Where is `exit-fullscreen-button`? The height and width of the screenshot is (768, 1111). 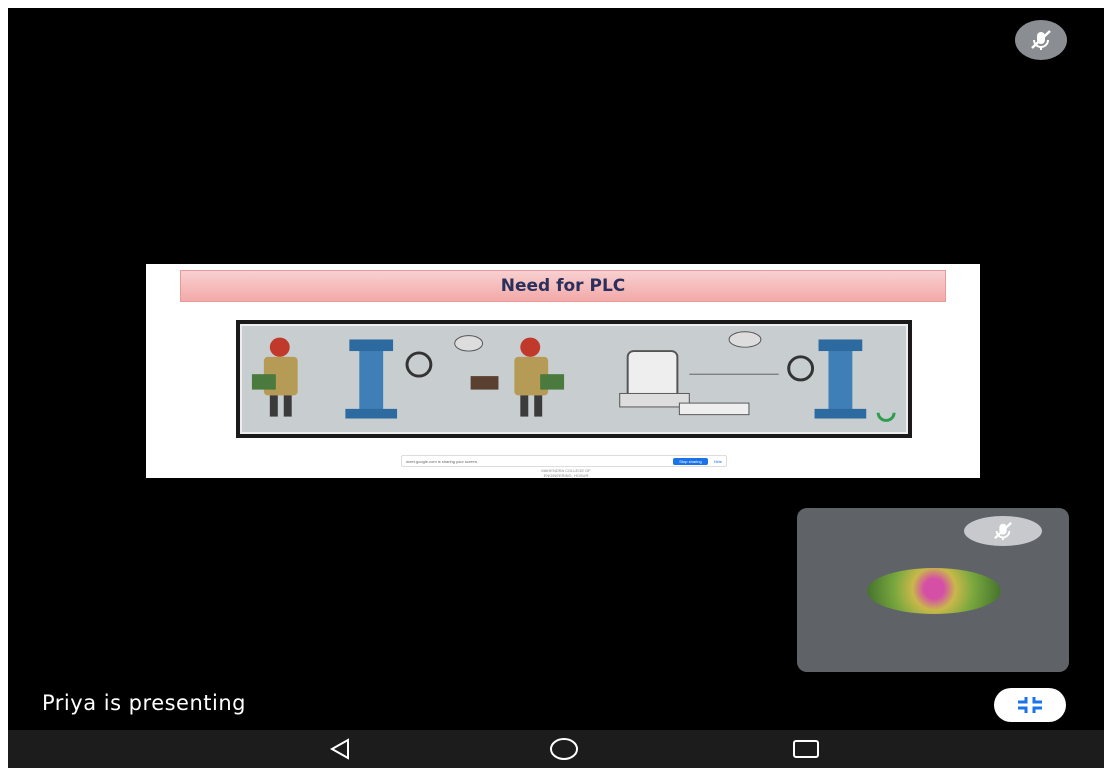
exit-fullscreen-button is located at coordinates (1030, 705).